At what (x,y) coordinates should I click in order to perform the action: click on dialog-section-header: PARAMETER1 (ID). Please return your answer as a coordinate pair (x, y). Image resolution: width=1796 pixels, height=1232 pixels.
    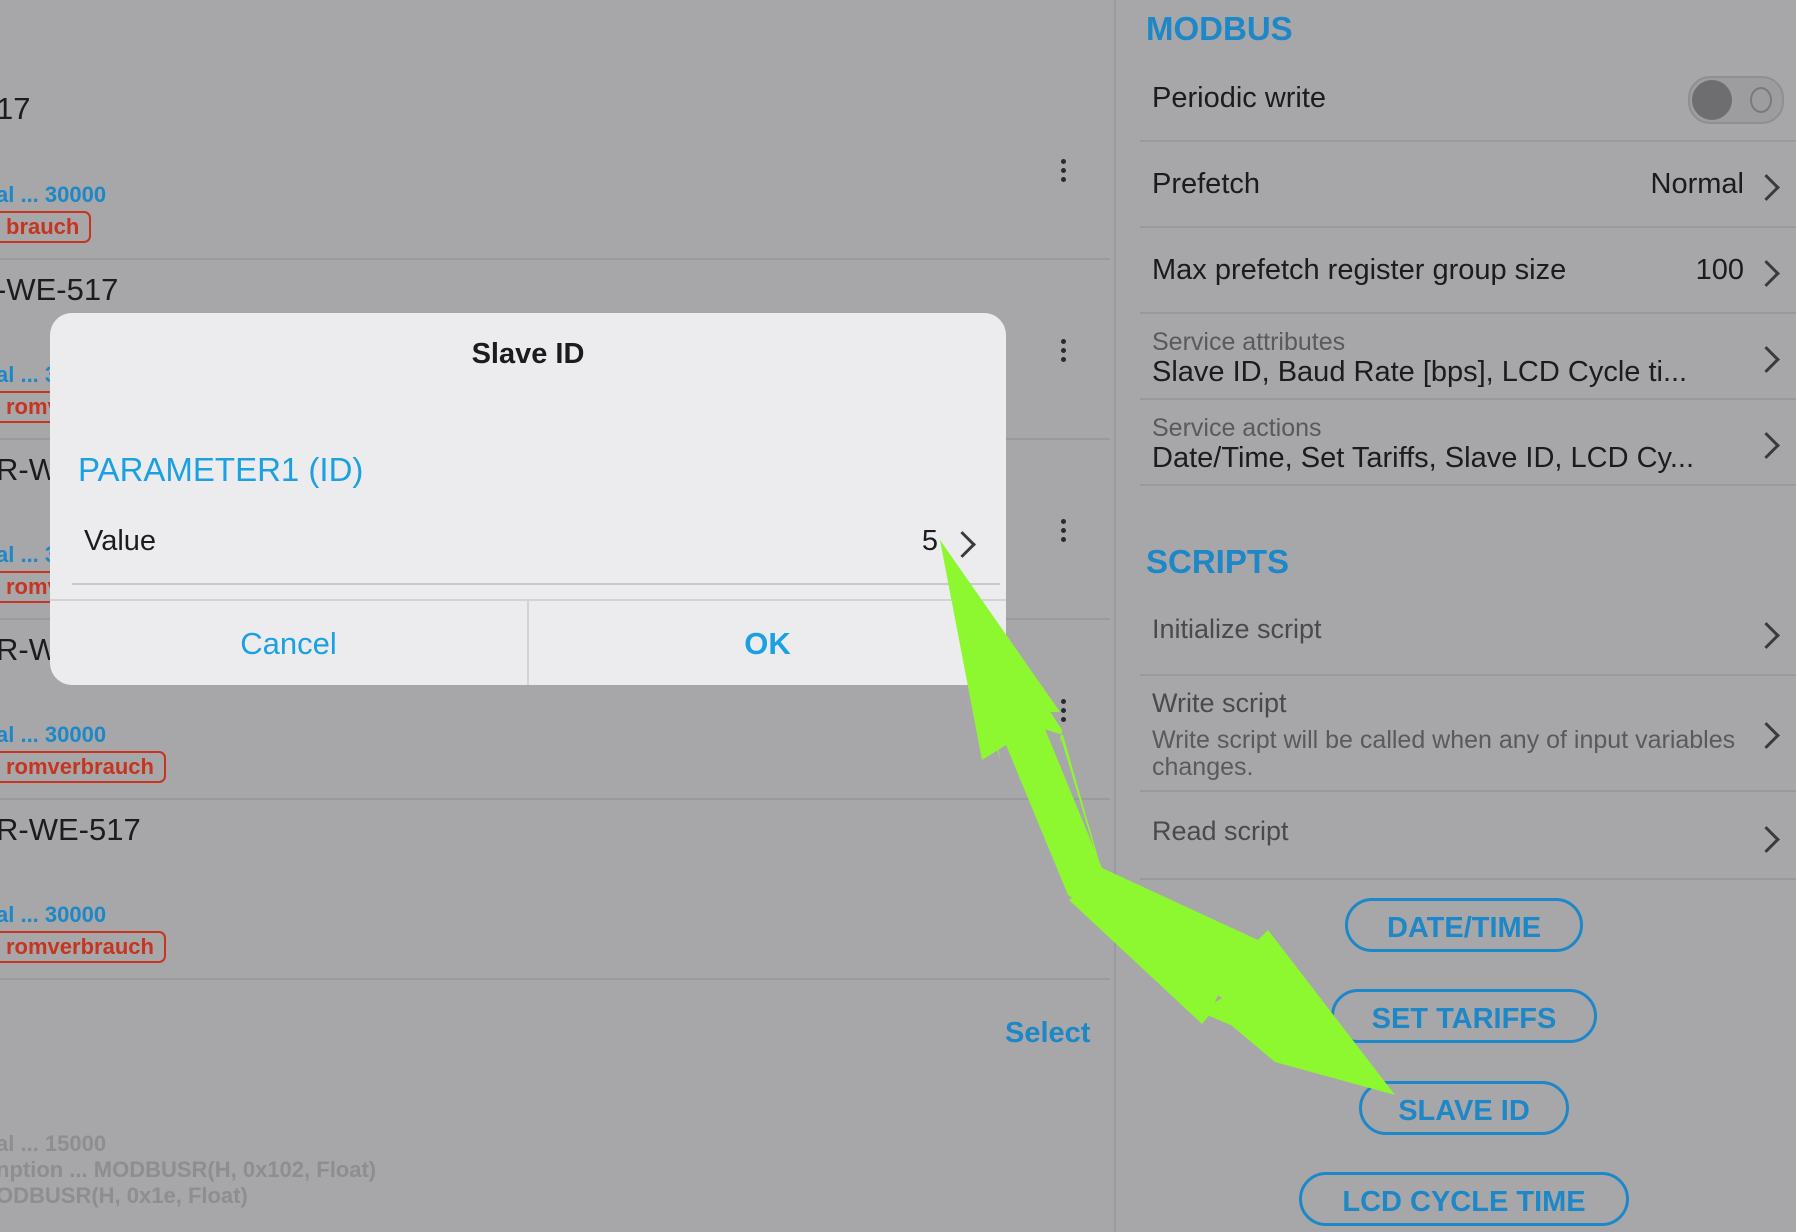
    Looking at the image, I should click on (221, 469).